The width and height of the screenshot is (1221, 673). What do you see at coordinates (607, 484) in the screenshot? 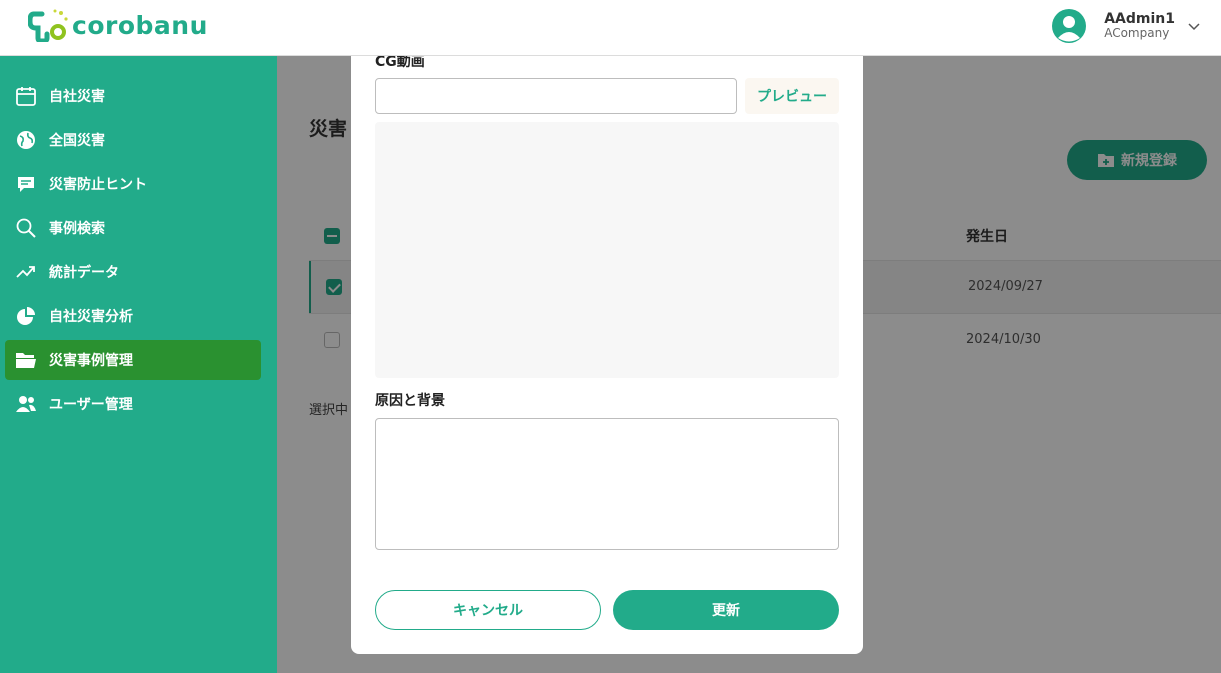
I see `cause-background-textarea` at bounding box center [607, 484].